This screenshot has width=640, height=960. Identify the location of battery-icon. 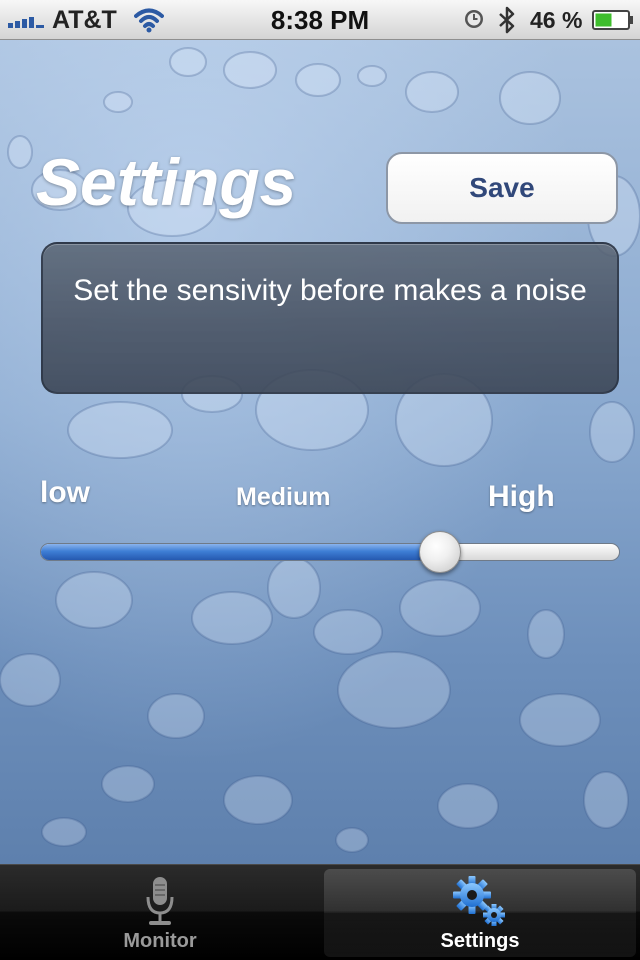
(612, 20).